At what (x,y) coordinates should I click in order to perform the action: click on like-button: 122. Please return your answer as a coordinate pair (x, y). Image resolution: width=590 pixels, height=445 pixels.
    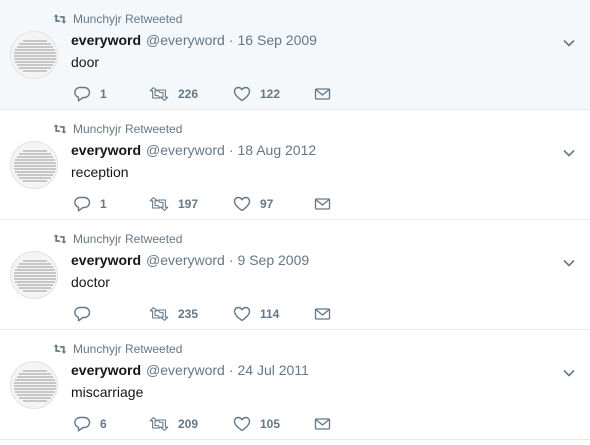
    Looking at the image, I should click on (256, 94).